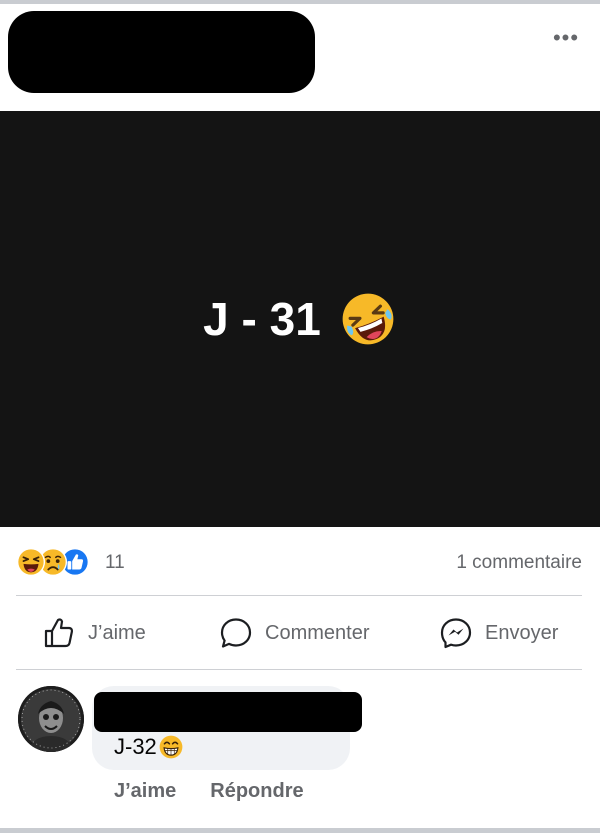 This screenshot has height=833, width=600. I want to click on avatar-image, so click(51, 719).